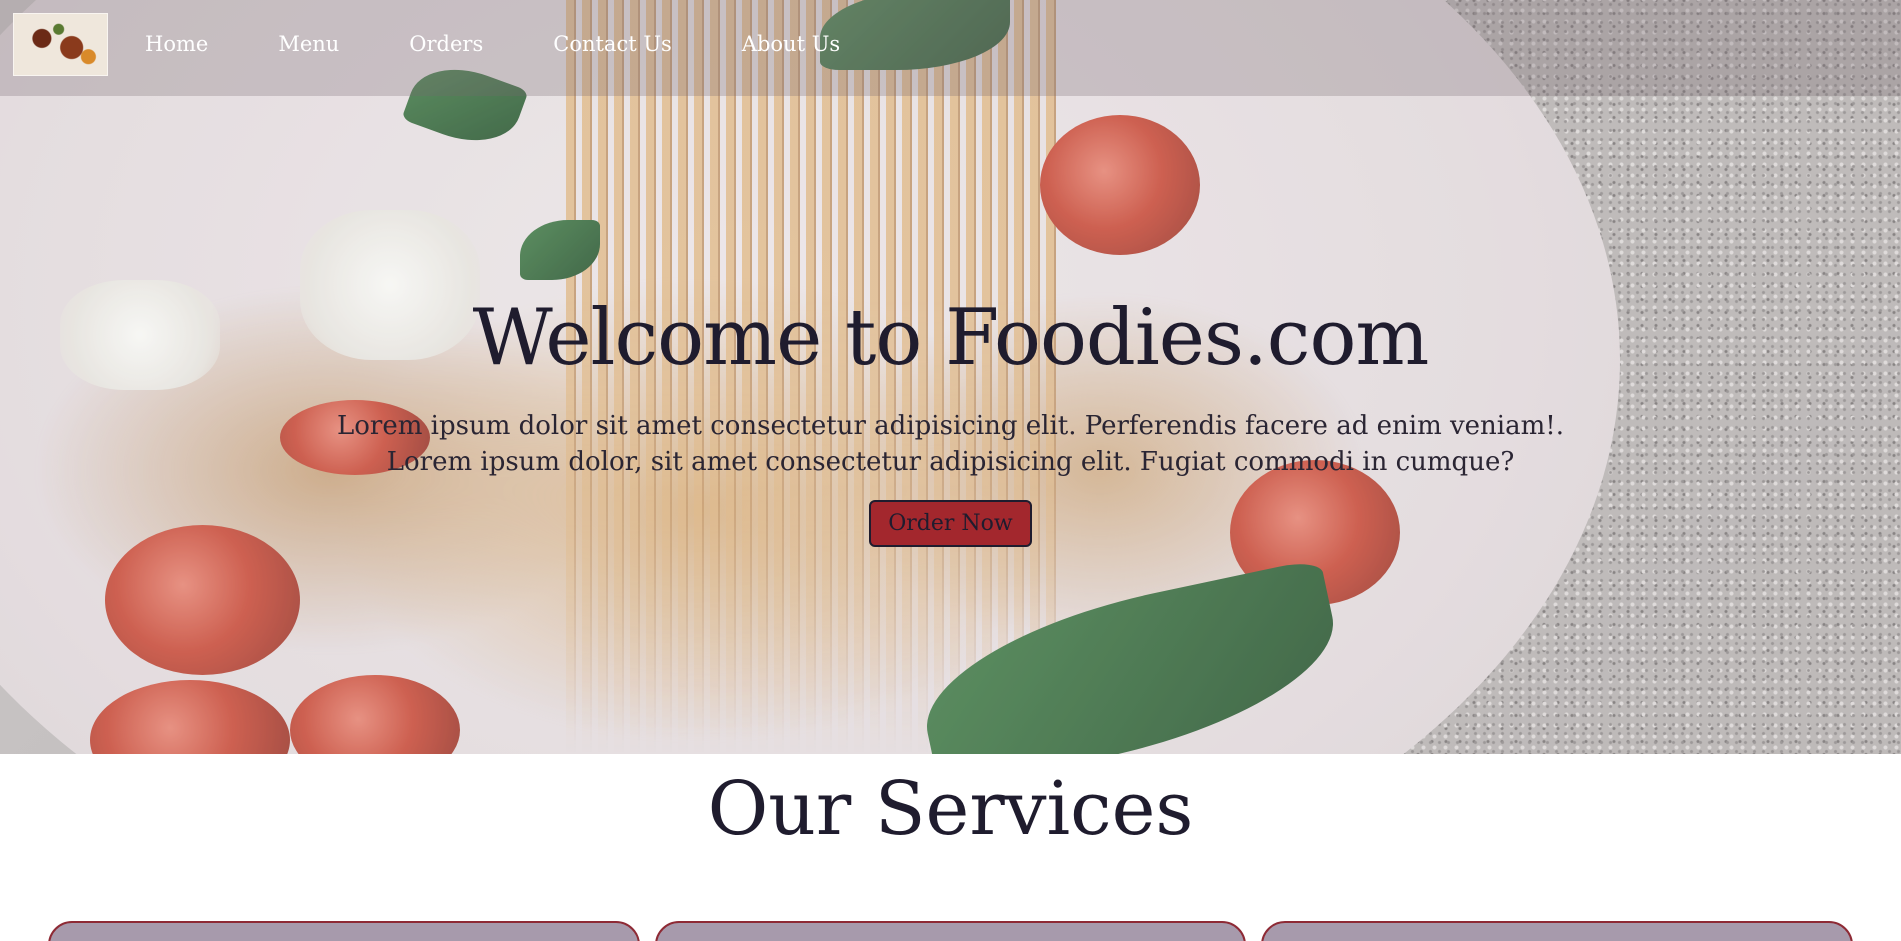 The image size is (1901, 941). I want to click on nav-link-about-us: About Us, so click(791, 44).